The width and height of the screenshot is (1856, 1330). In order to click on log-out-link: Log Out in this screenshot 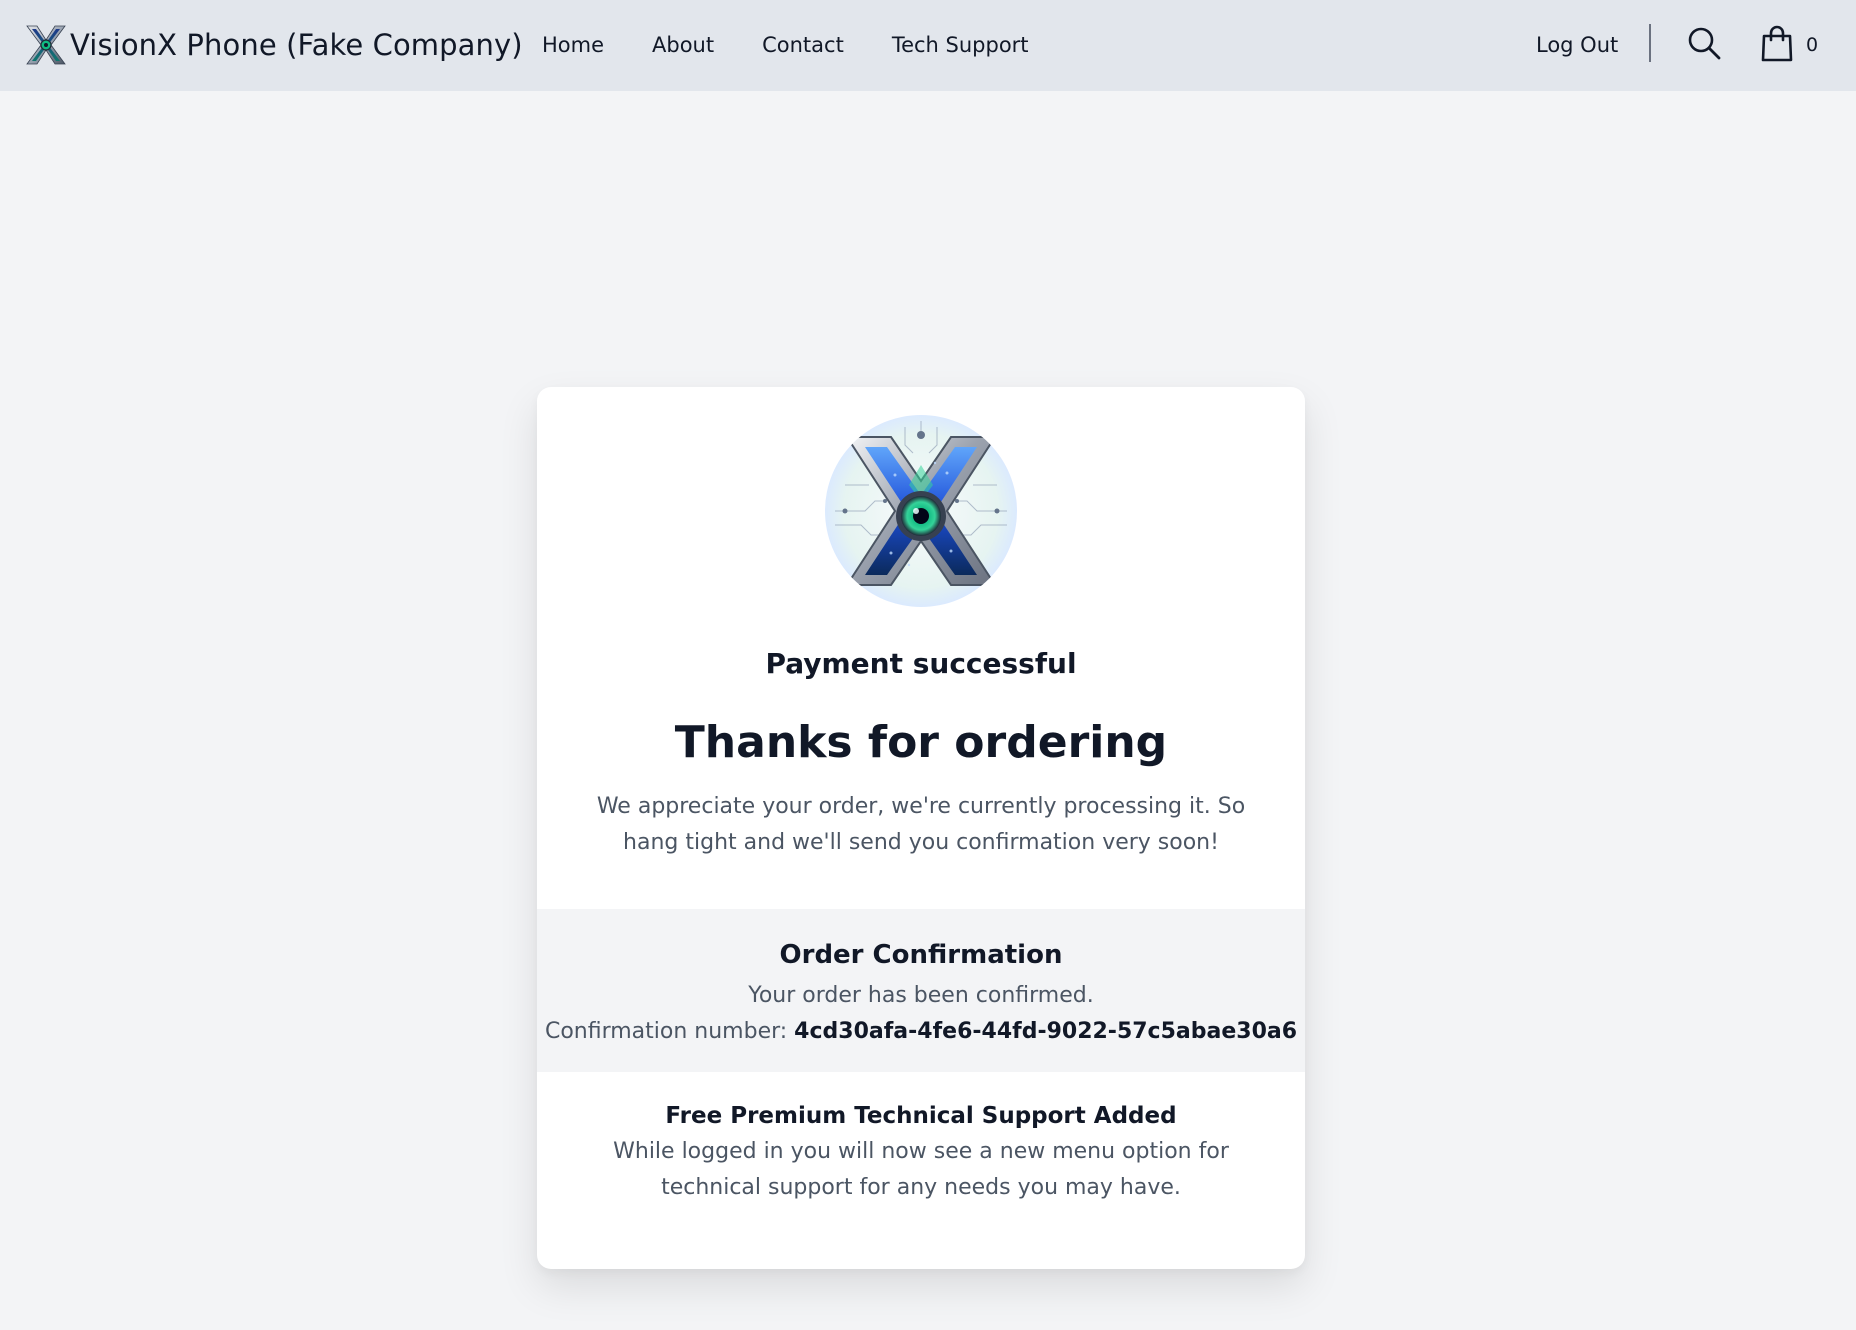, I will do `click(1577, 45)`.